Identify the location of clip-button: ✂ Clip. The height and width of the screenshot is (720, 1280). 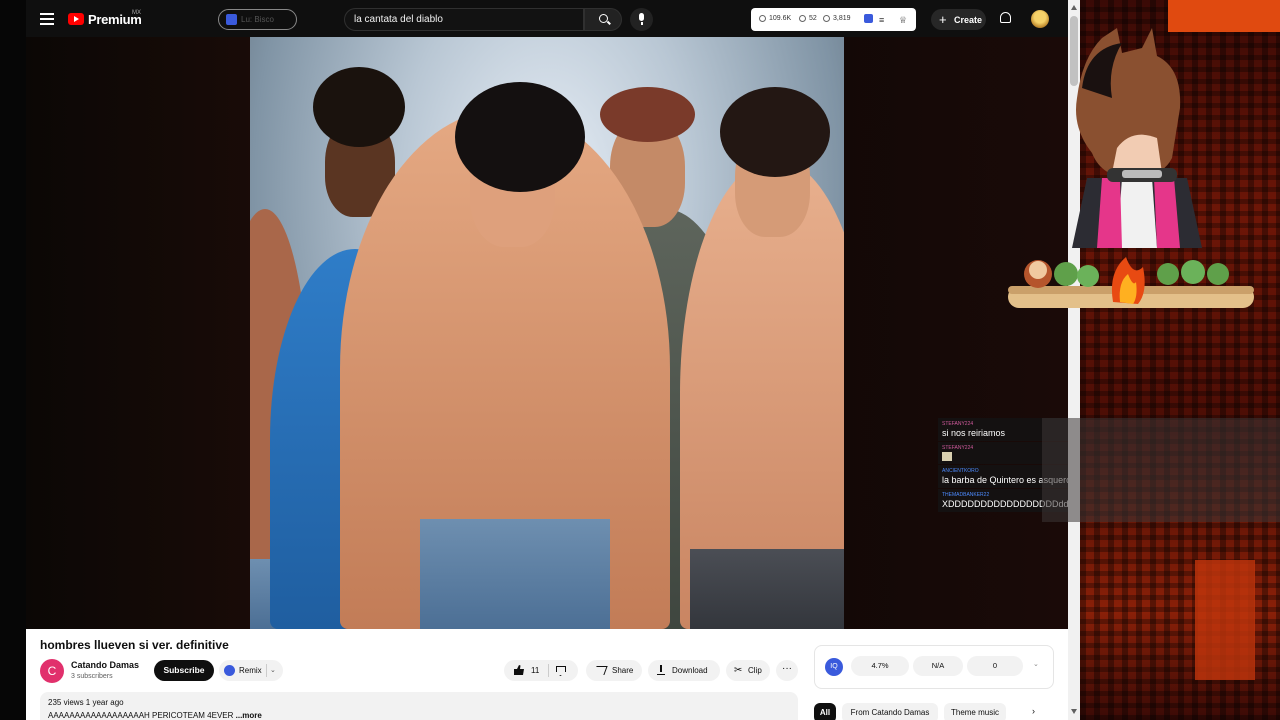
(748, 670).